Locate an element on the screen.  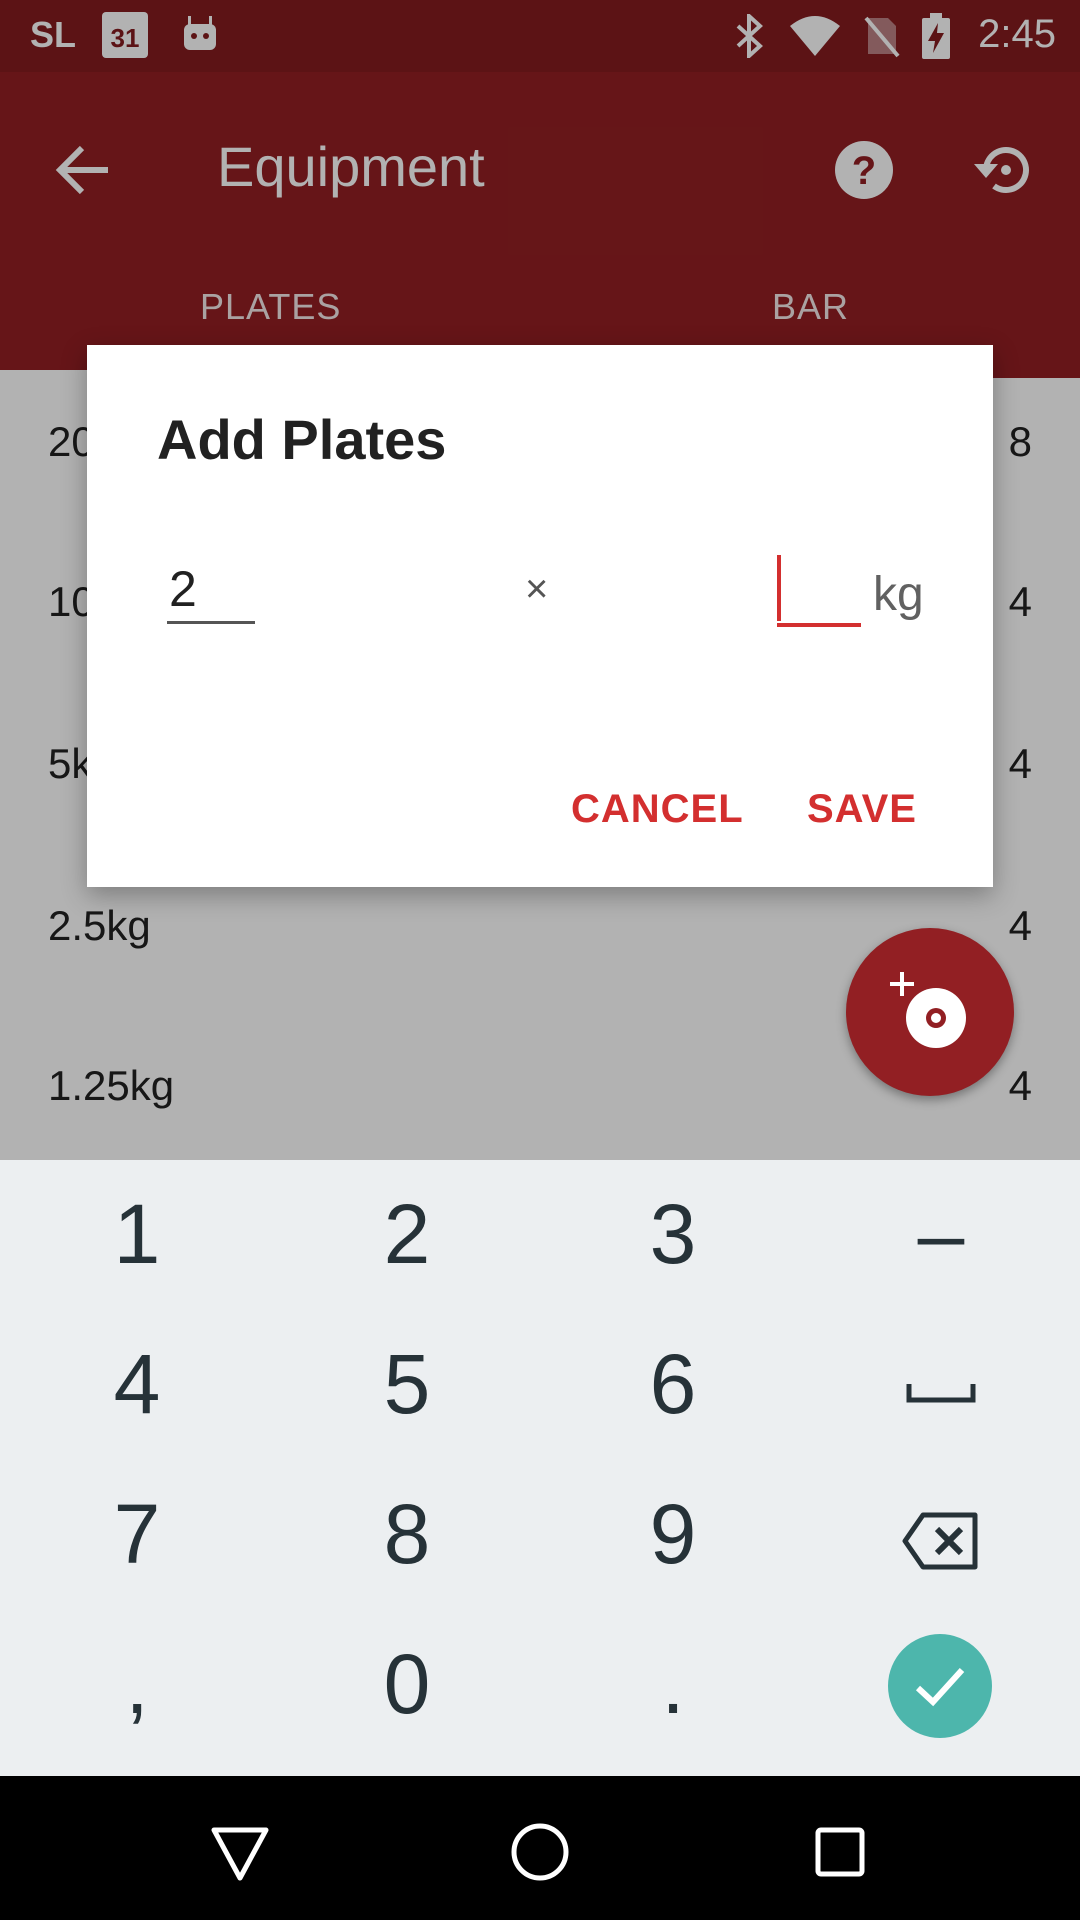
text-cursor is located at coordinates (779, 588).